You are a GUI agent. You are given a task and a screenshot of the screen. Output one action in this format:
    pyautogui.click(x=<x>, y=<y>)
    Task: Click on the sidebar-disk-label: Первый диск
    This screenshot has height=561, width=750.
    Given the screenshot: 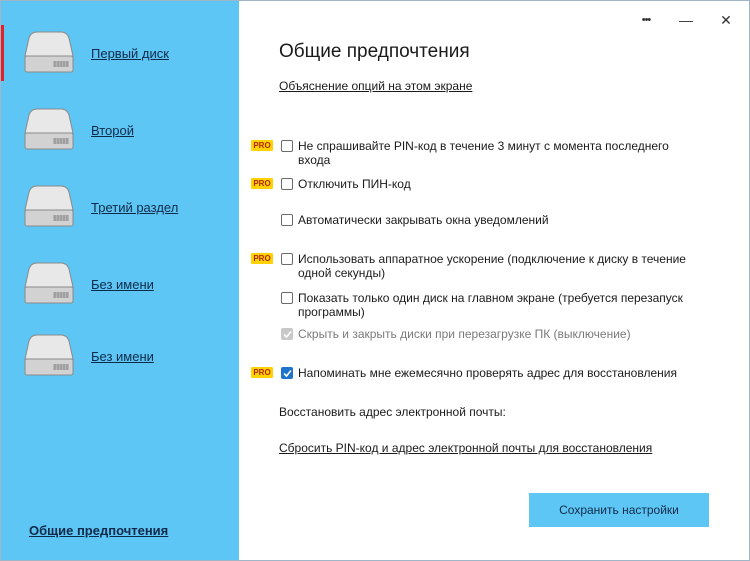 What is the action you would take?
    pyautogui.click(x=130, y=53)
    